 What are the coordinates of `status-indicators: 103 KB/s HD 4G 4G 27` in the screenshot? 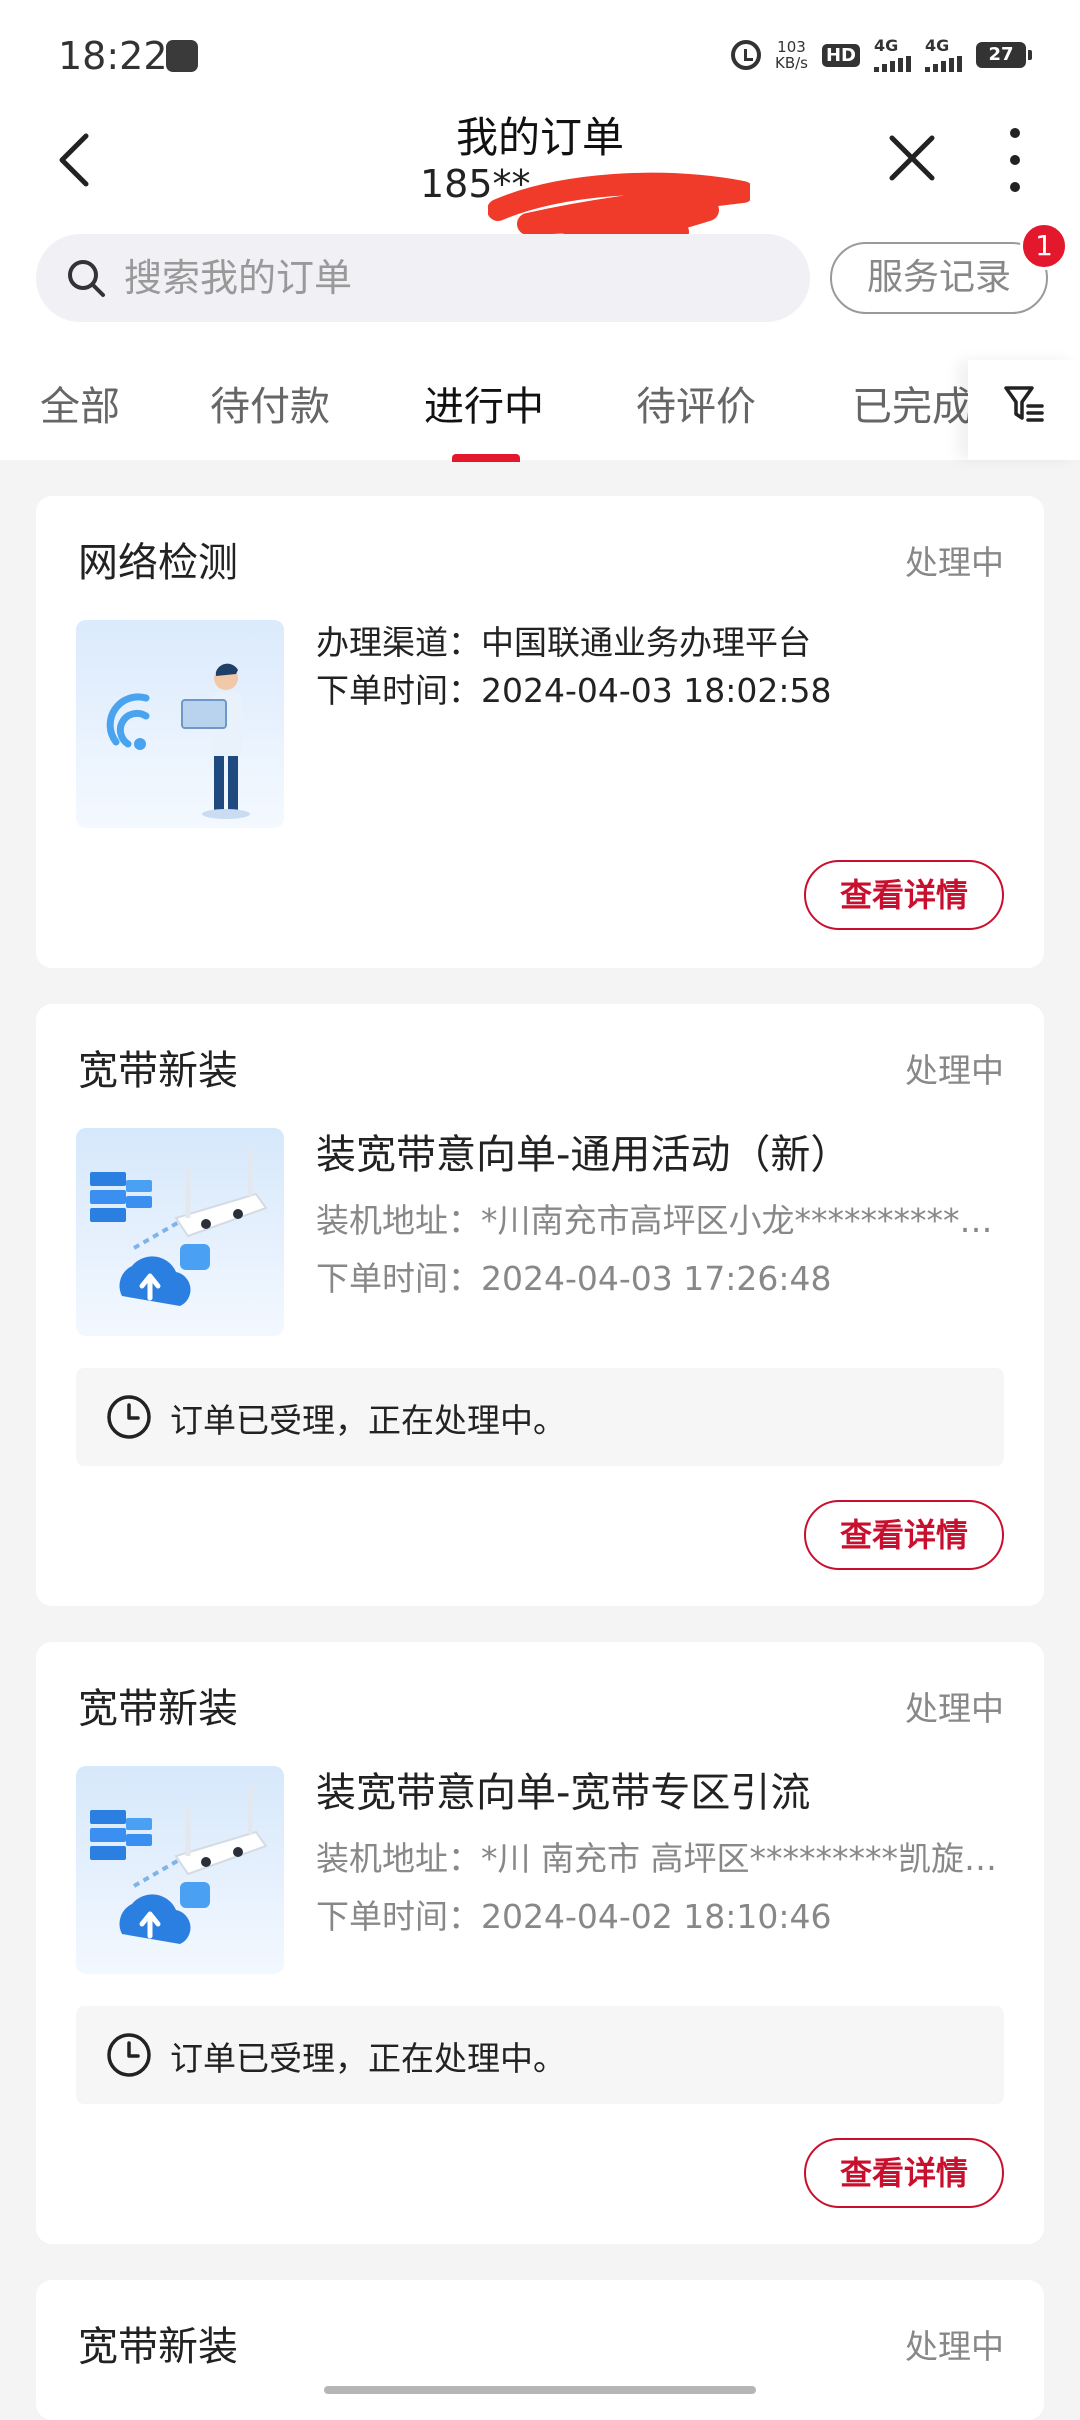 It's located at (881, 55).